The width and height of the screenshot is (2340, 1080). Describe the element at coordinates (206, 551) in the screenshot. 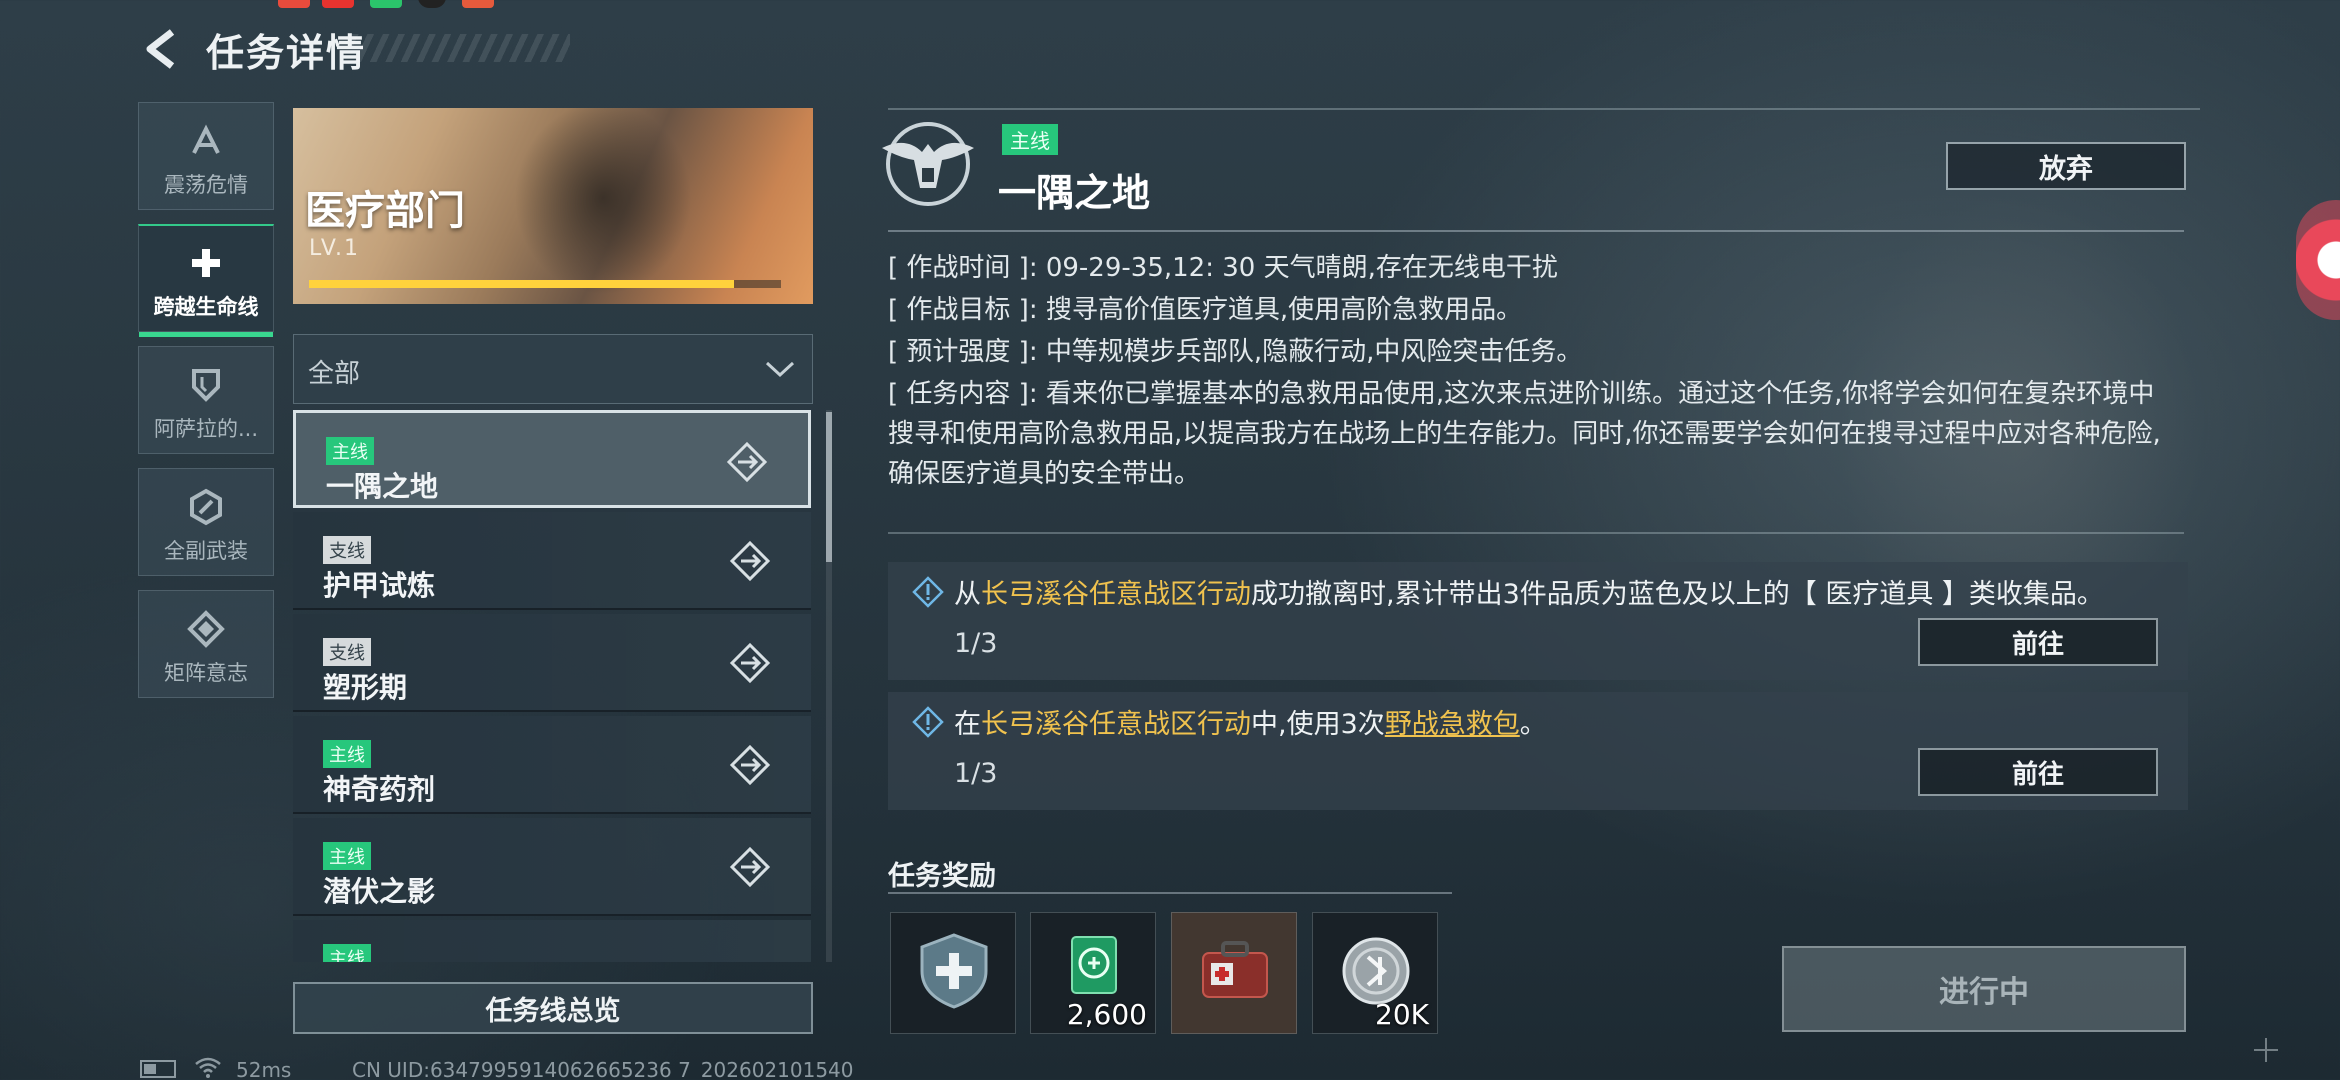

I see `category-label: 全副武装` at that location.